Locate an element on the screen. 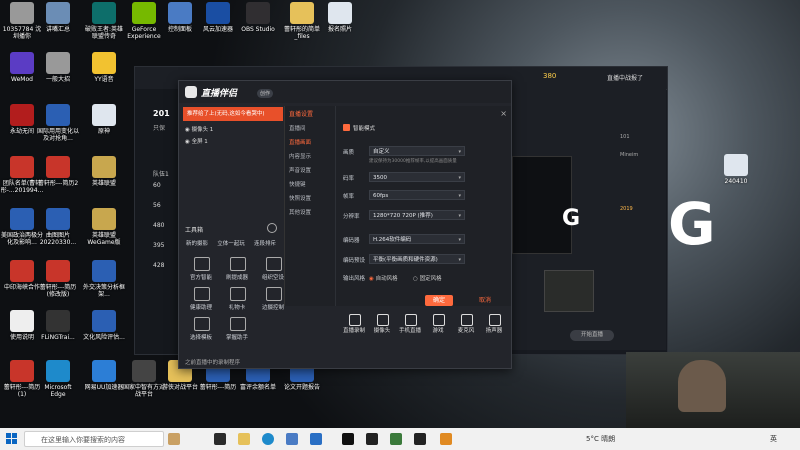  scene-item-camera: ◉ 摄像头 1 is located at coordinates (199, 129).